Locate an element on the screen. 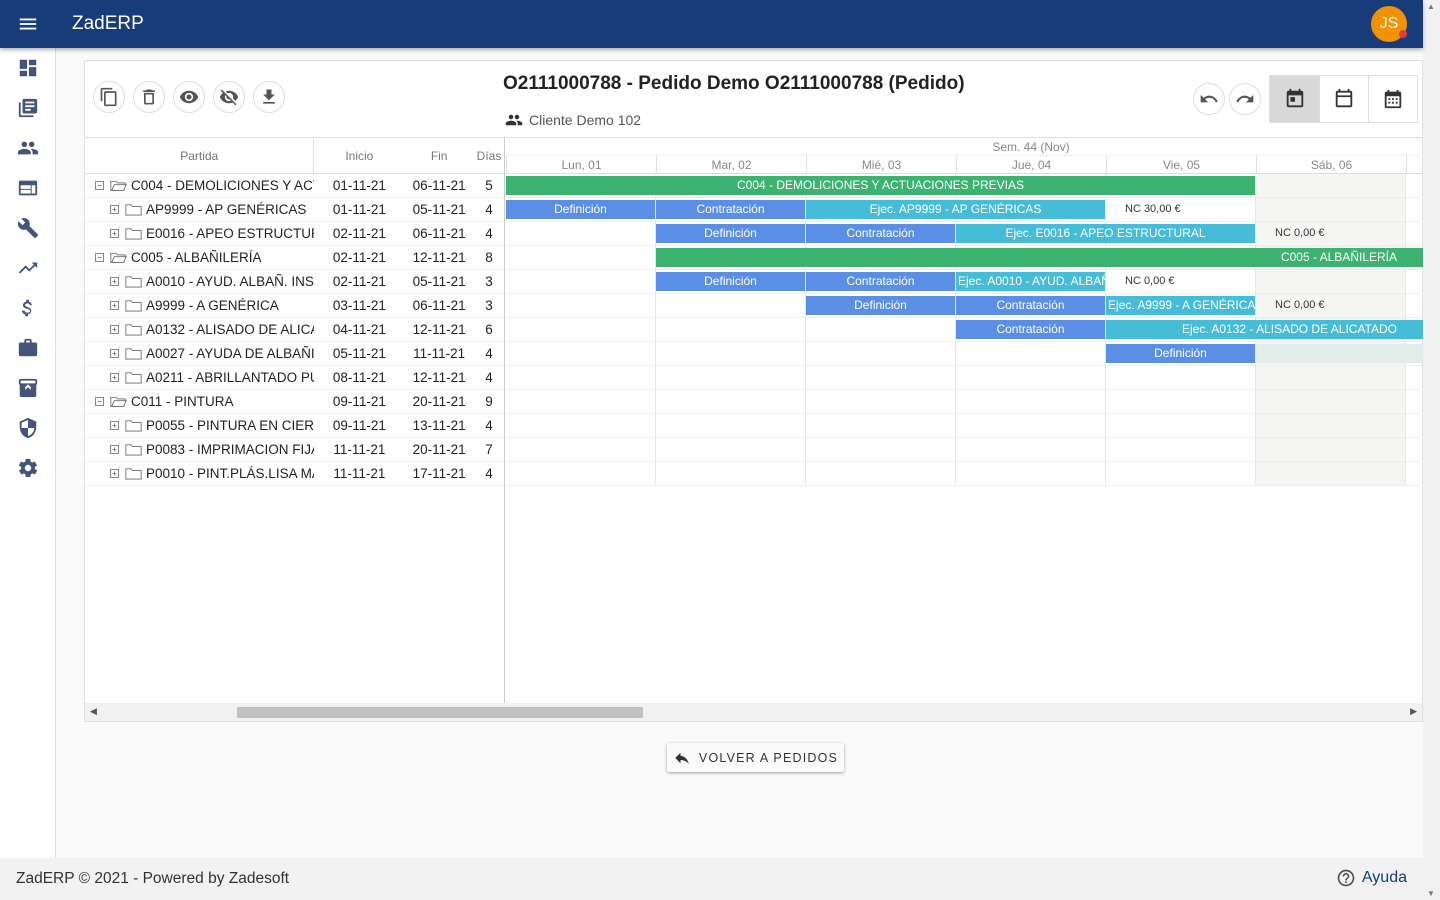  dias-cell: 8 is located at coordinates (489, 257).